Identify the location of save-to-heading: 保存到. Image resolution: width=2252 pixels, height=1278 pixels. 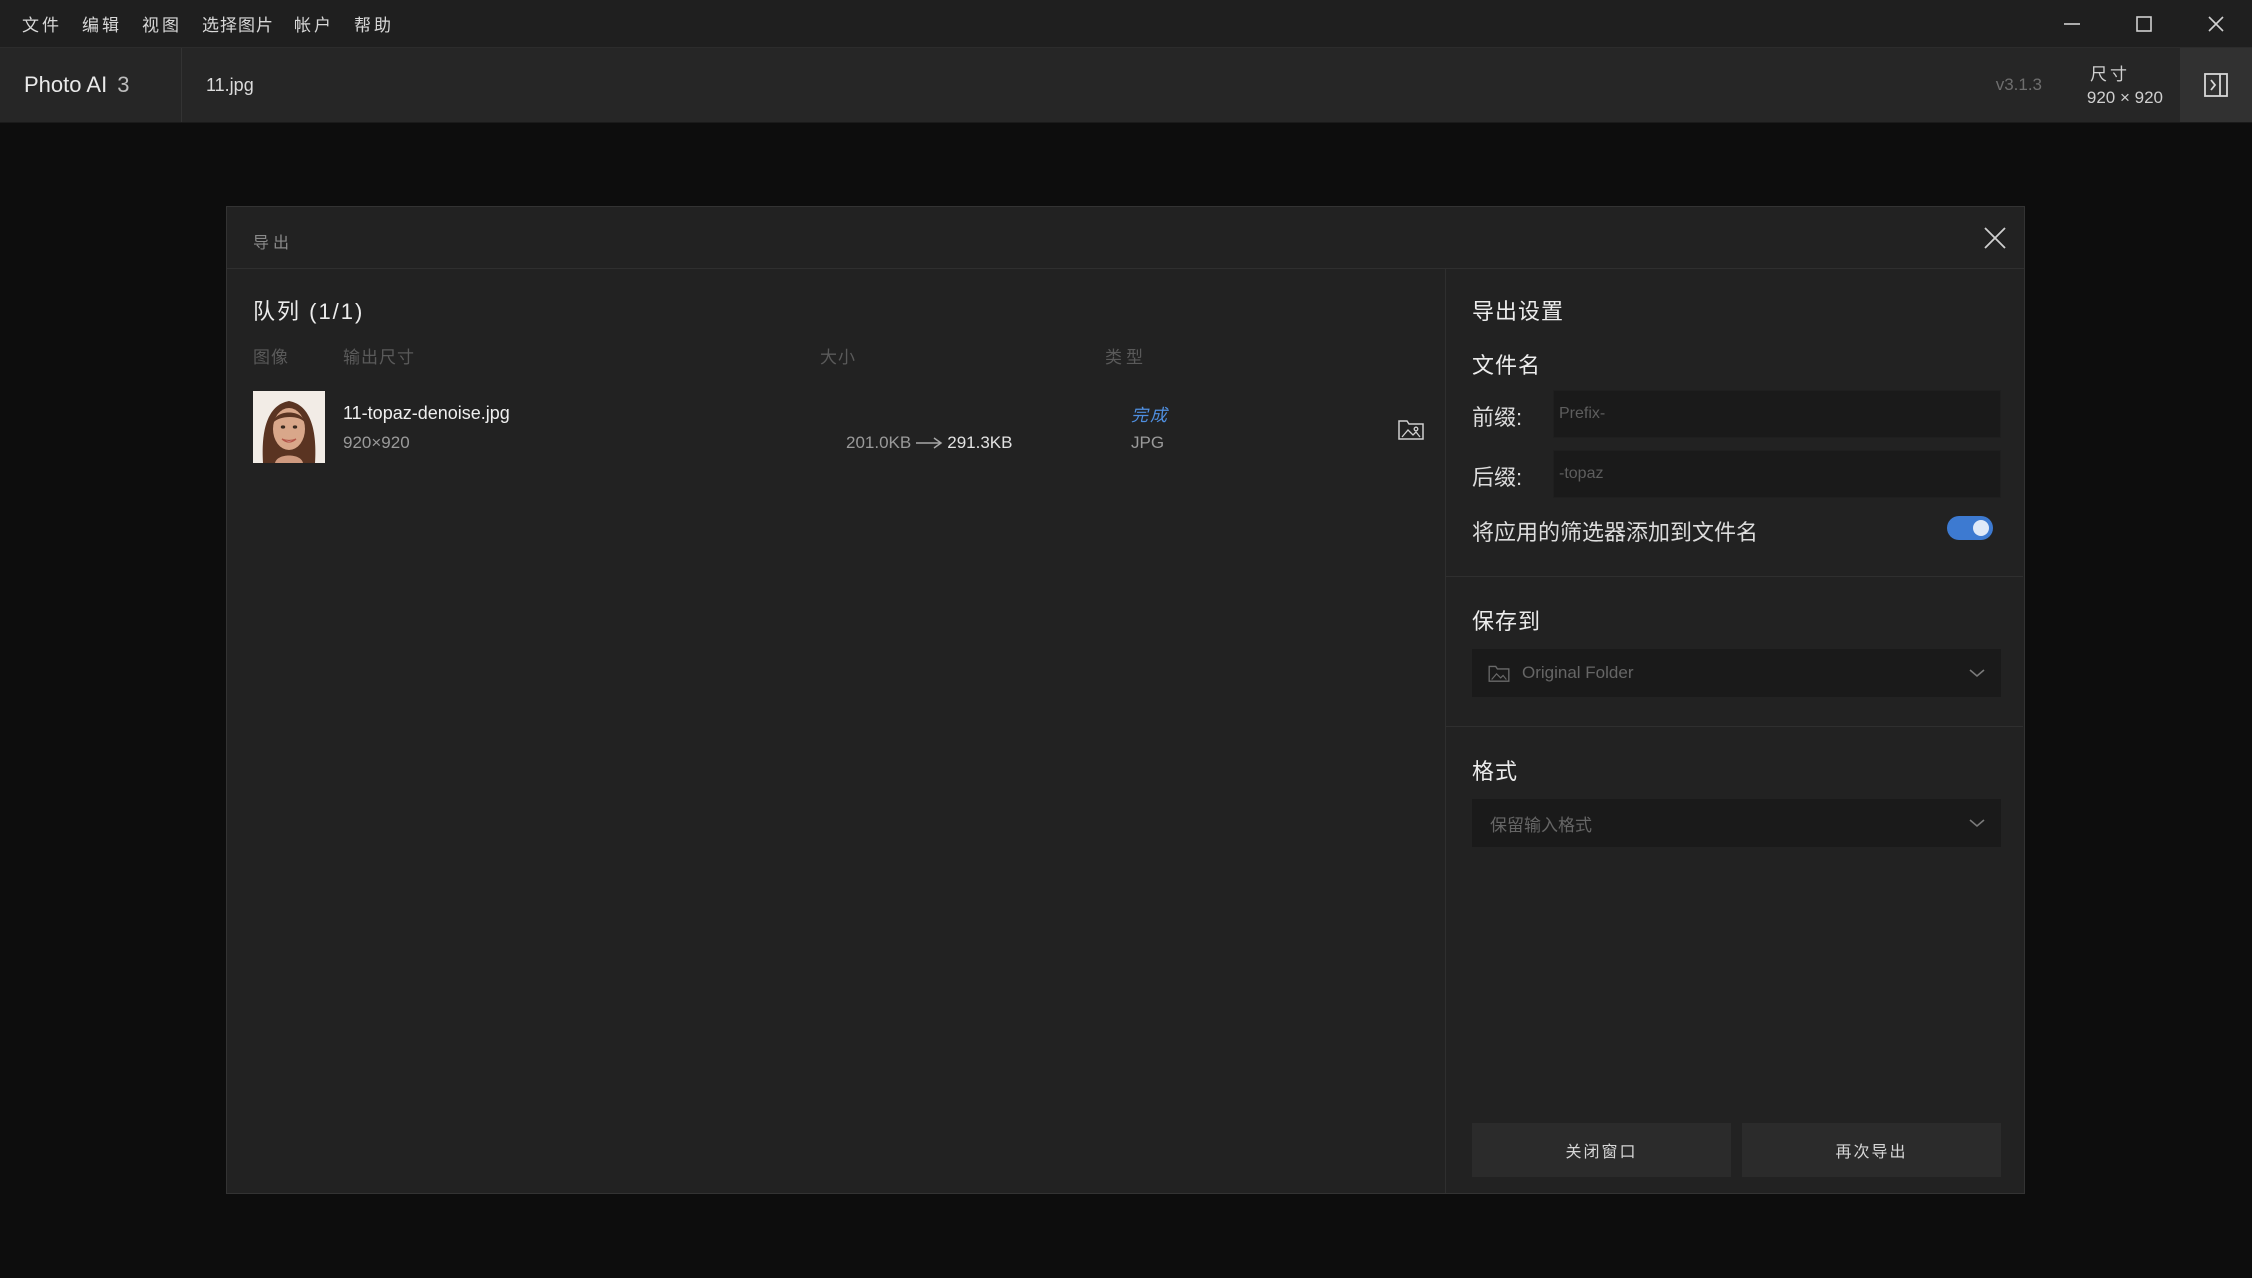
(1507, 621).